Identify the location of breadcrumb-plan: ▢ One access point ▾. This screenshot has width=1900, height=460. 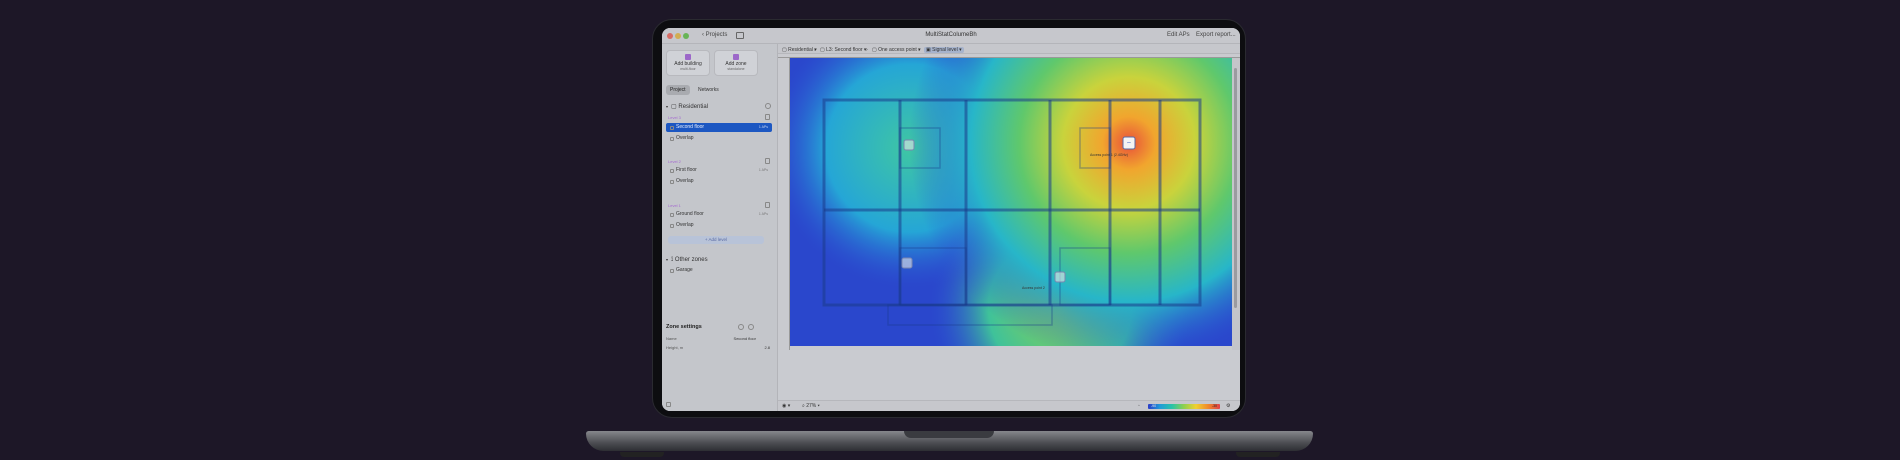
(896, 50).